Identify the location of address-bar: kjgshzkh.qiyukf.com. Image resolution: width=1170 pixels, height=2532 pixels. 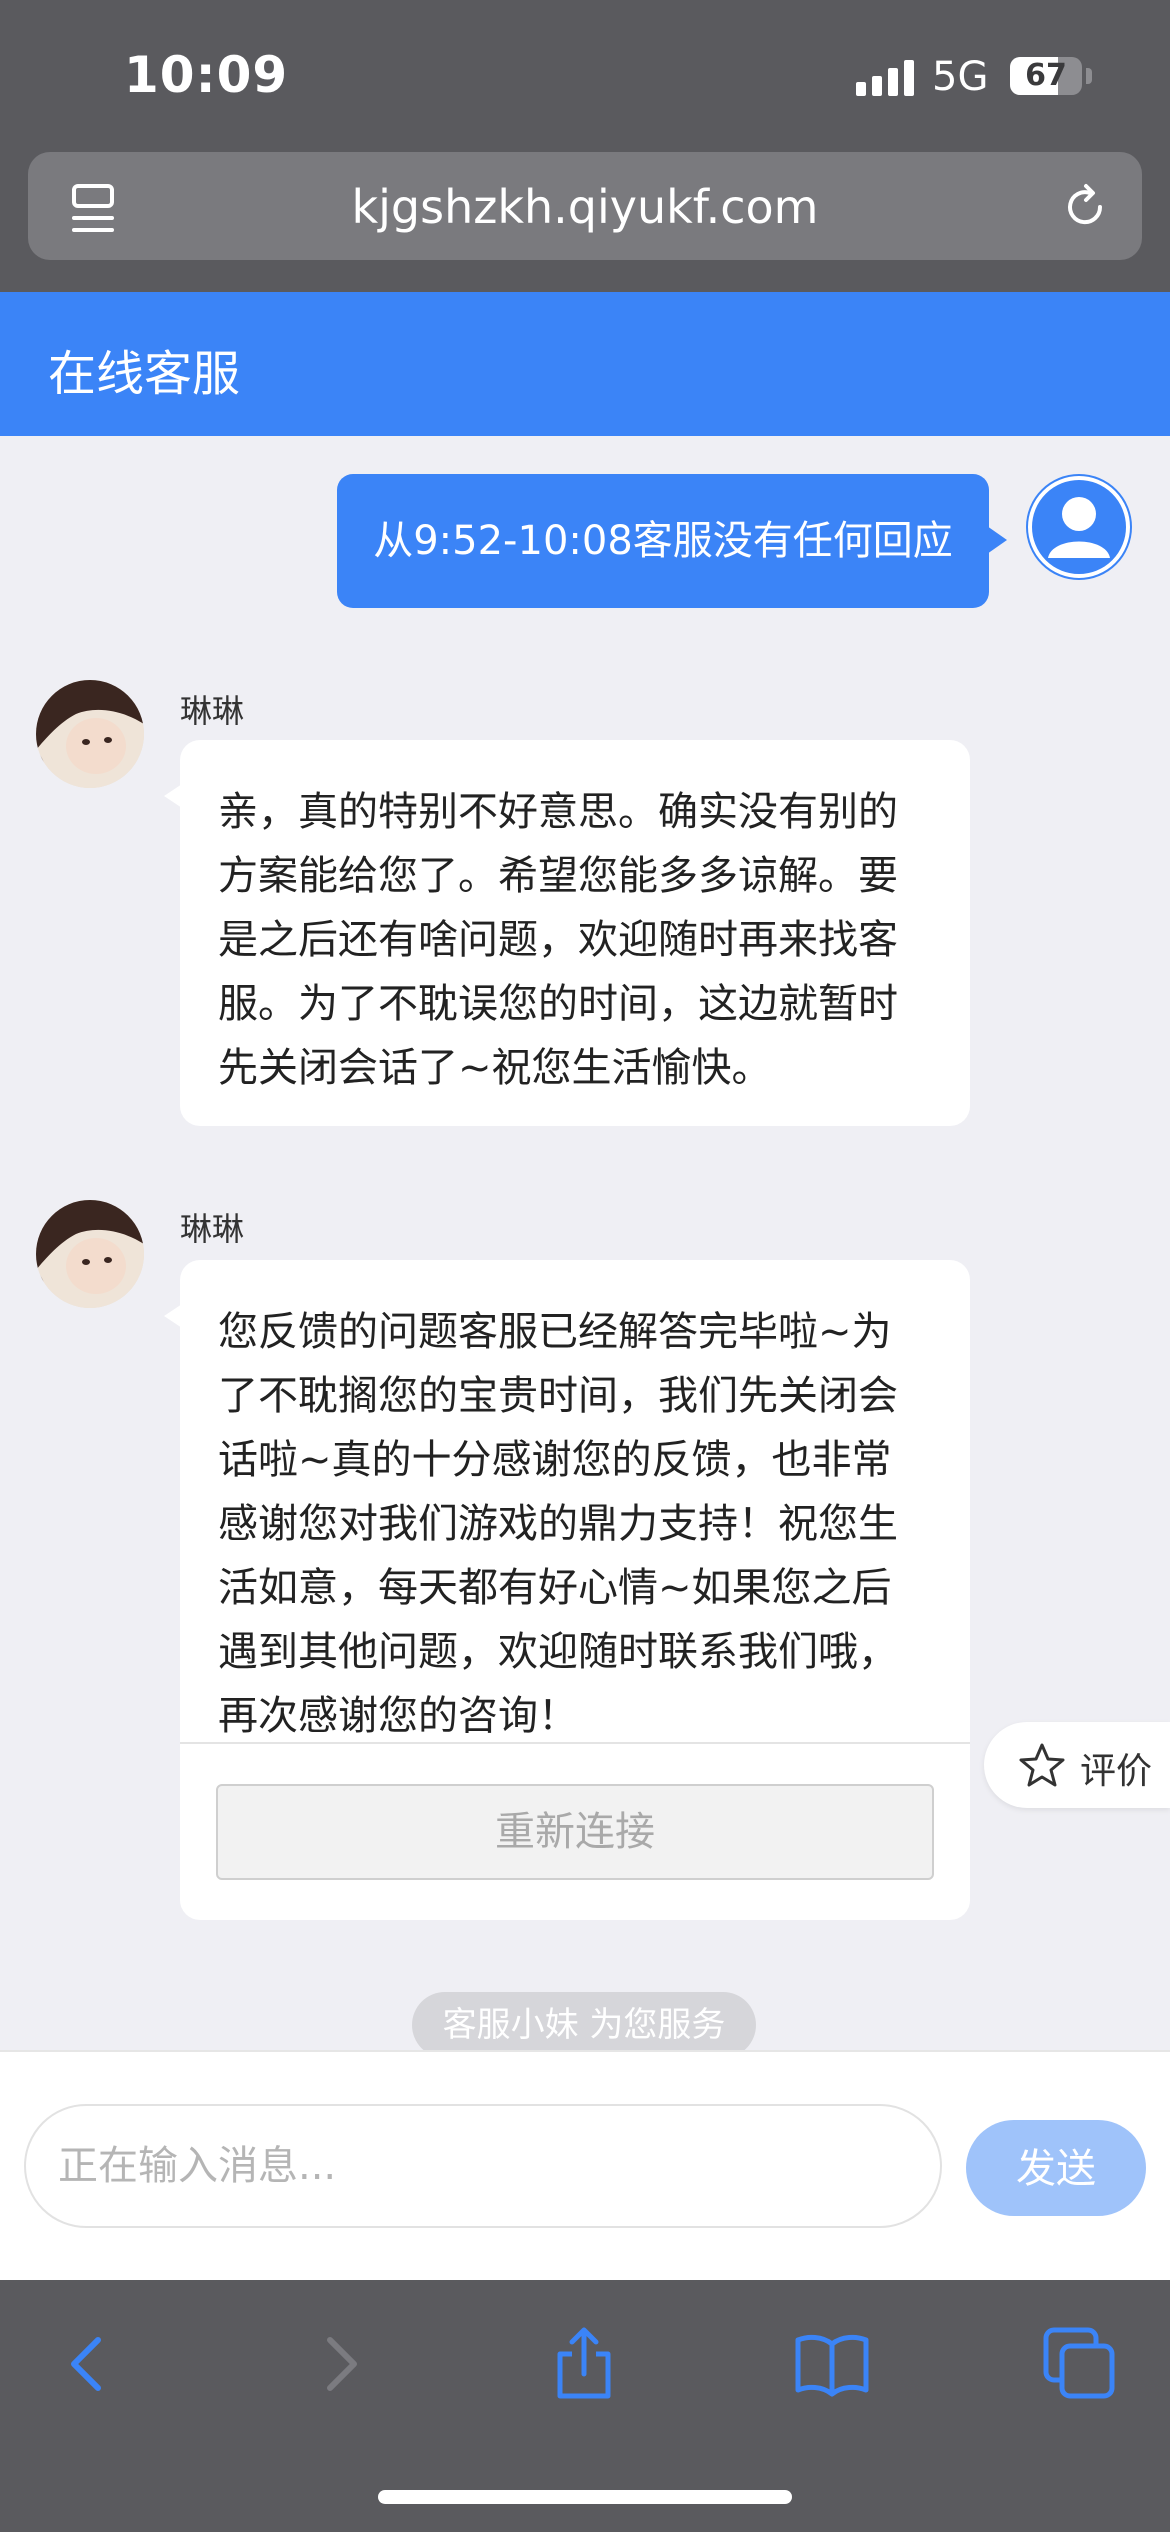
(585, 206).